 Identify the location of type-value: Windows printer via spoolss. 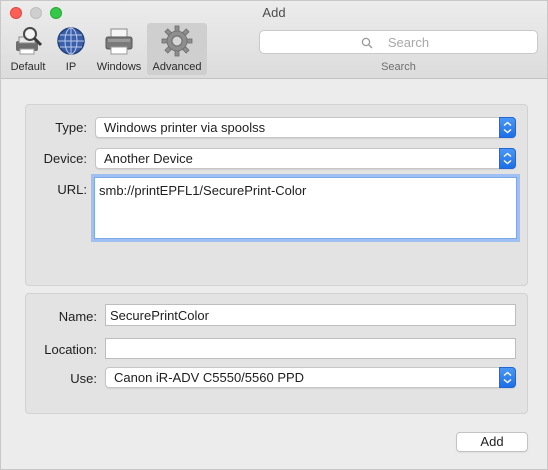
(185, 127).